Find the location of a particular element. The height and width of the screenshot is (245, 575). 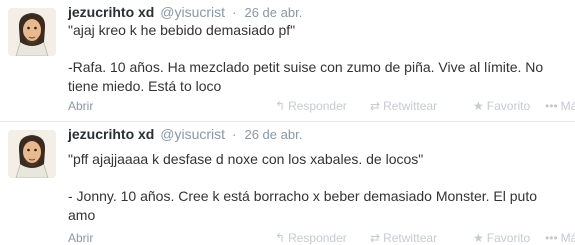

tweet-header: jezucrihto xd @yisucrist · 26 de abr. is located at coordinates (185, 134).